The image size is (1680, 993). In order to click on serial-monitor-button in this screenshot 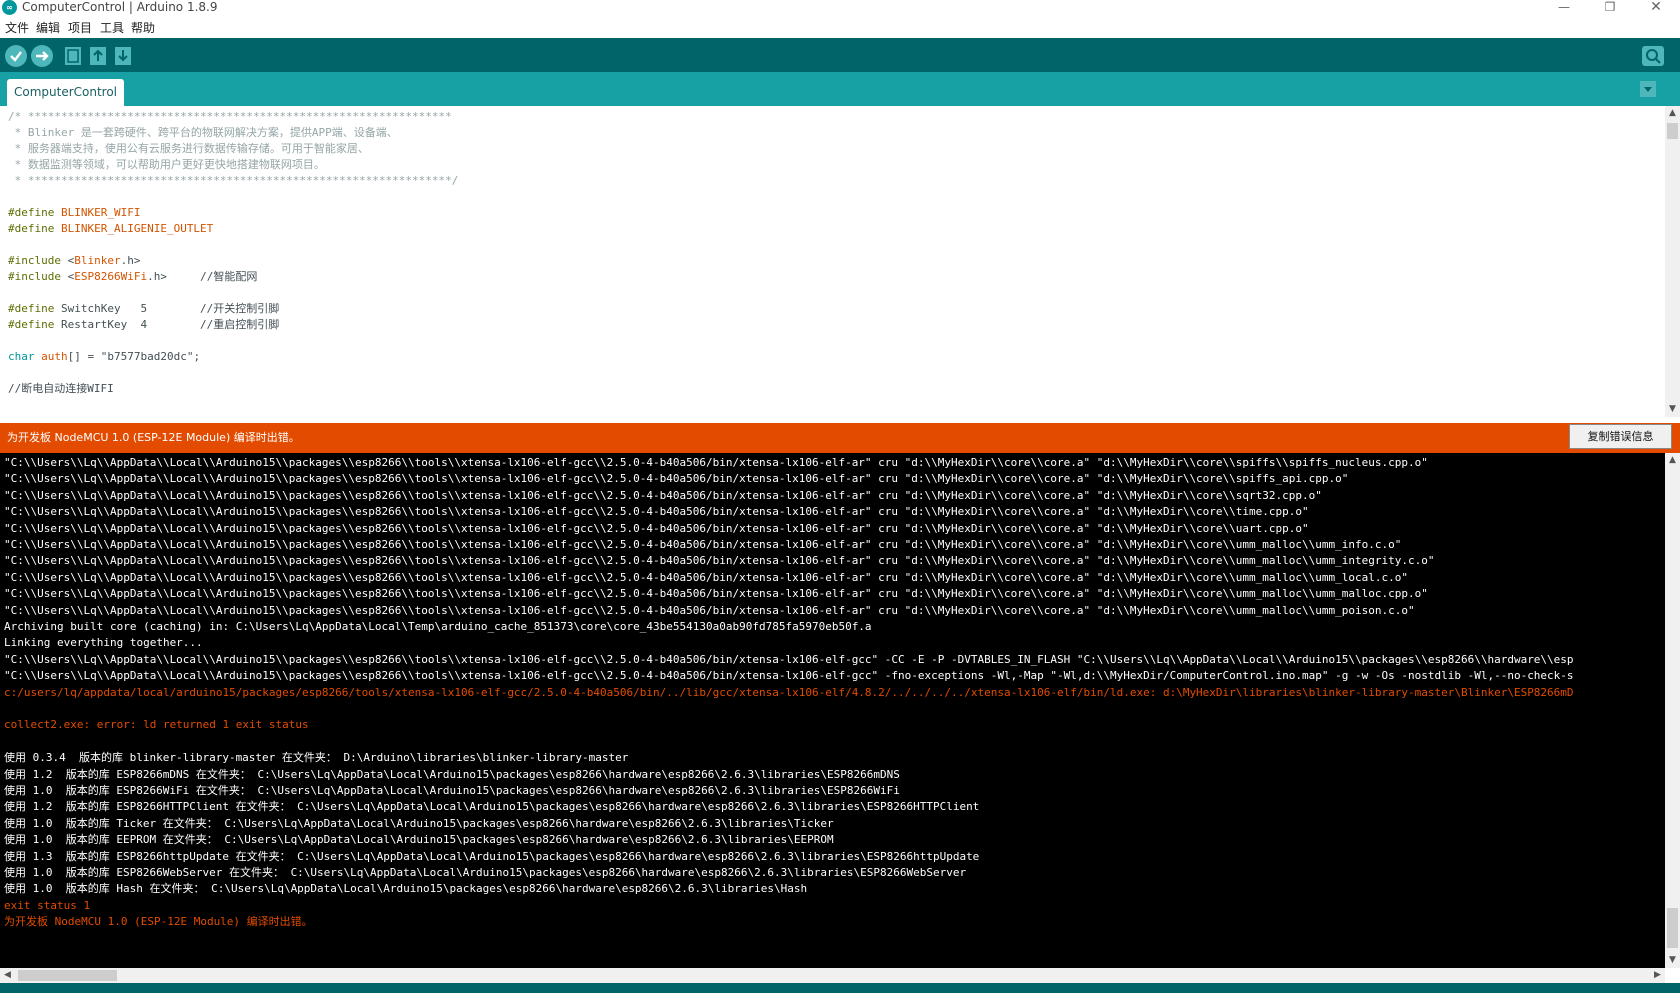, I will do `click(1653, 56)`.